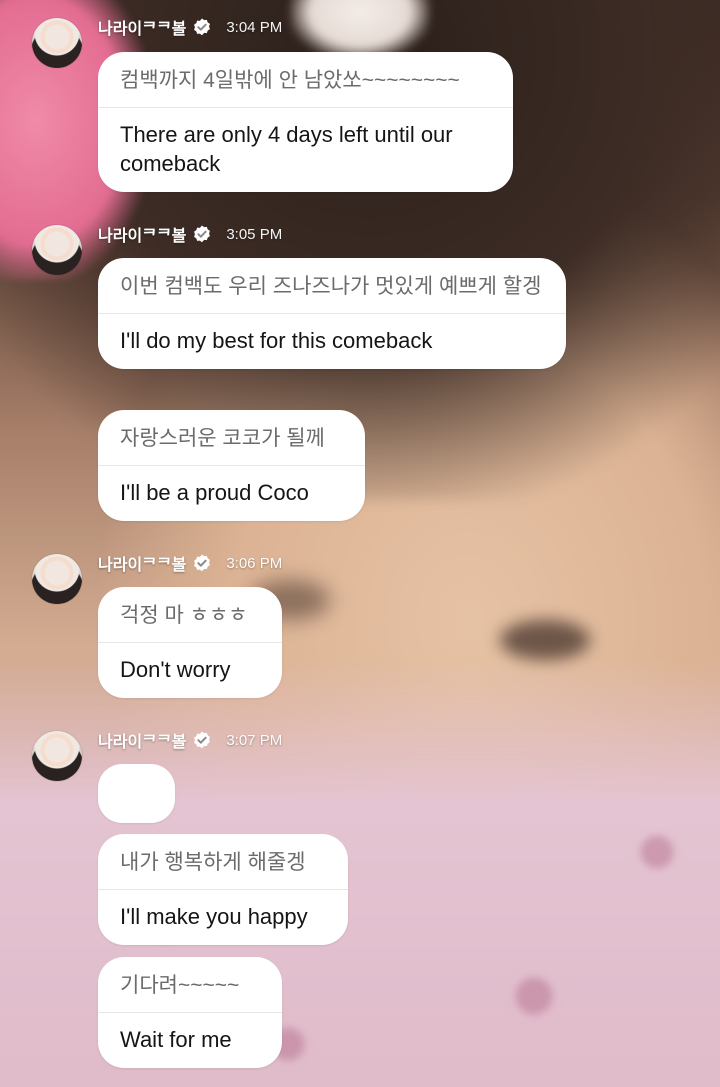  Describe the element at coordinates (190, 234) in the screenshot. I see `message-header: 나라이ᄏᄏ볼 3:05 PM` at that location.